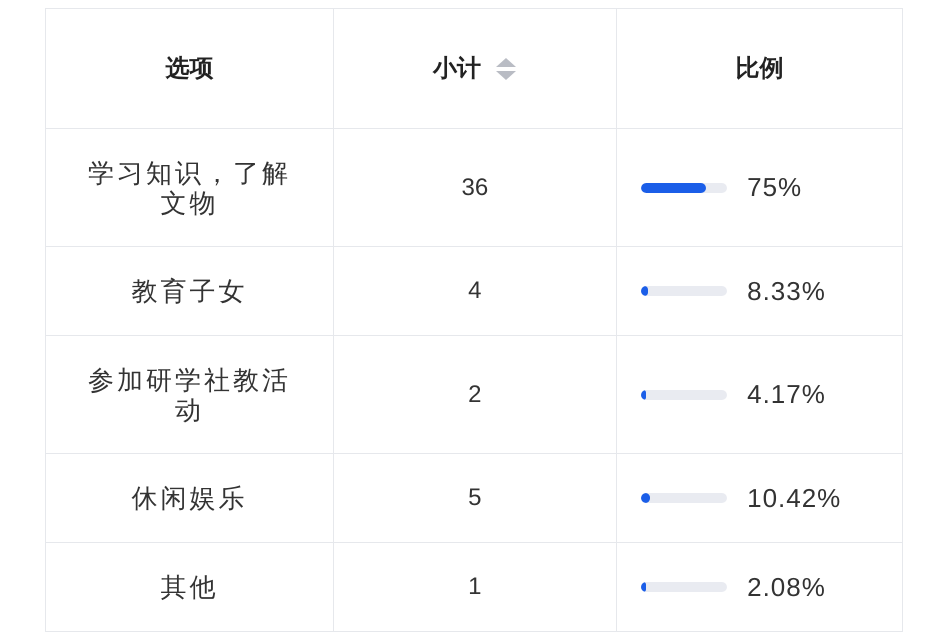 The image size is (950, 633). I want to click on sort-icon, so click(505, 68).